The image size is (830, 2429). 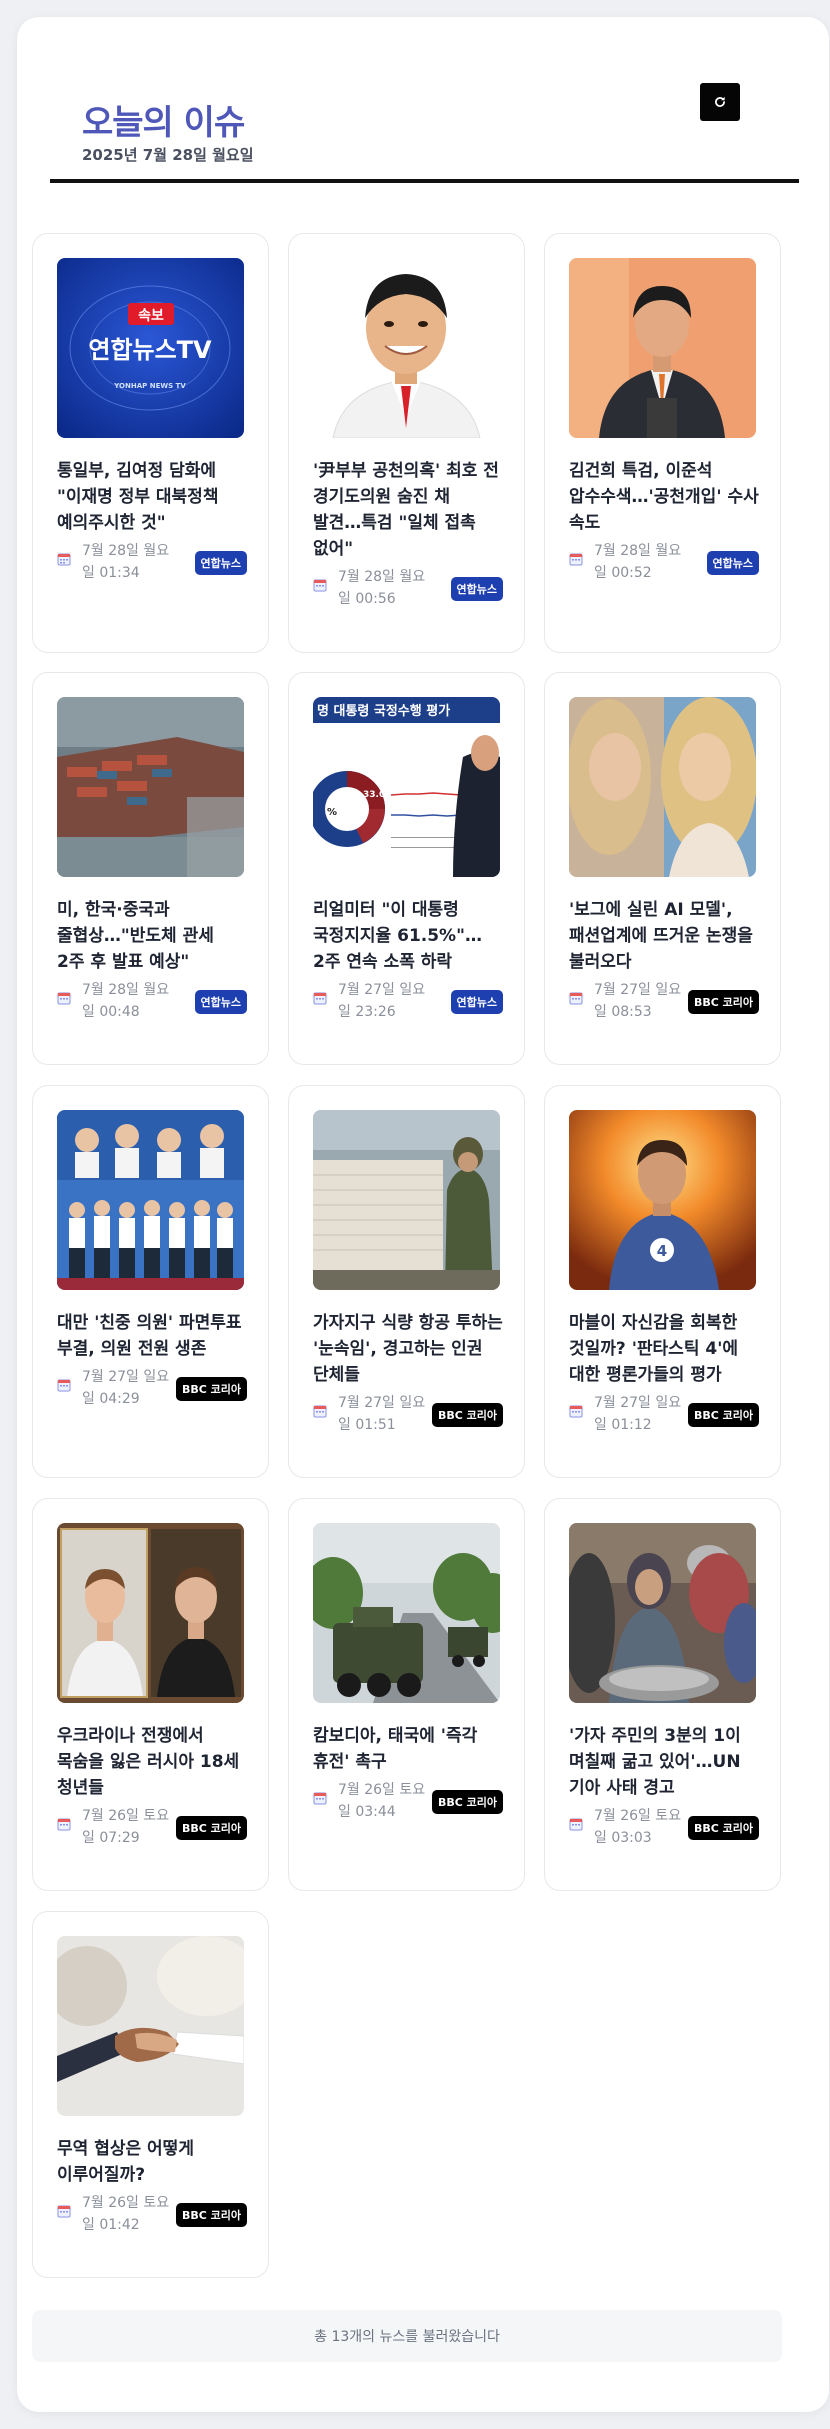 I want to click on poll-percent: %, so click(x=332, y=812).